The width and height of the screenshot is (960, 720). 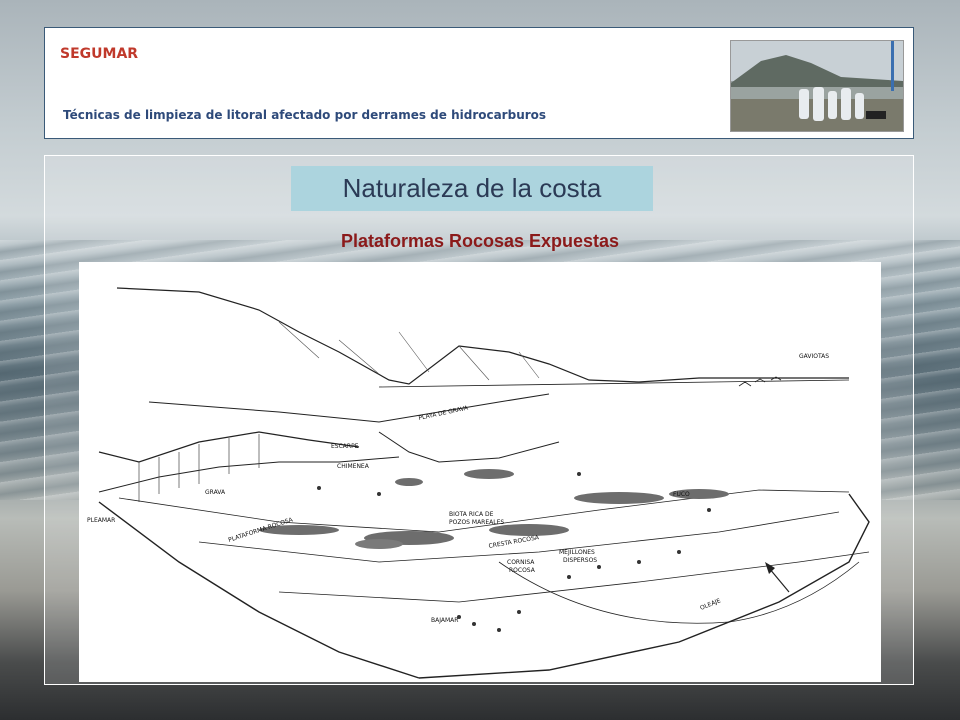 What do you see at coordinates (580, 560) in the screenshot?
I see `label-mejillones-2: DISPERSOS` at bounding box center [580, 560].